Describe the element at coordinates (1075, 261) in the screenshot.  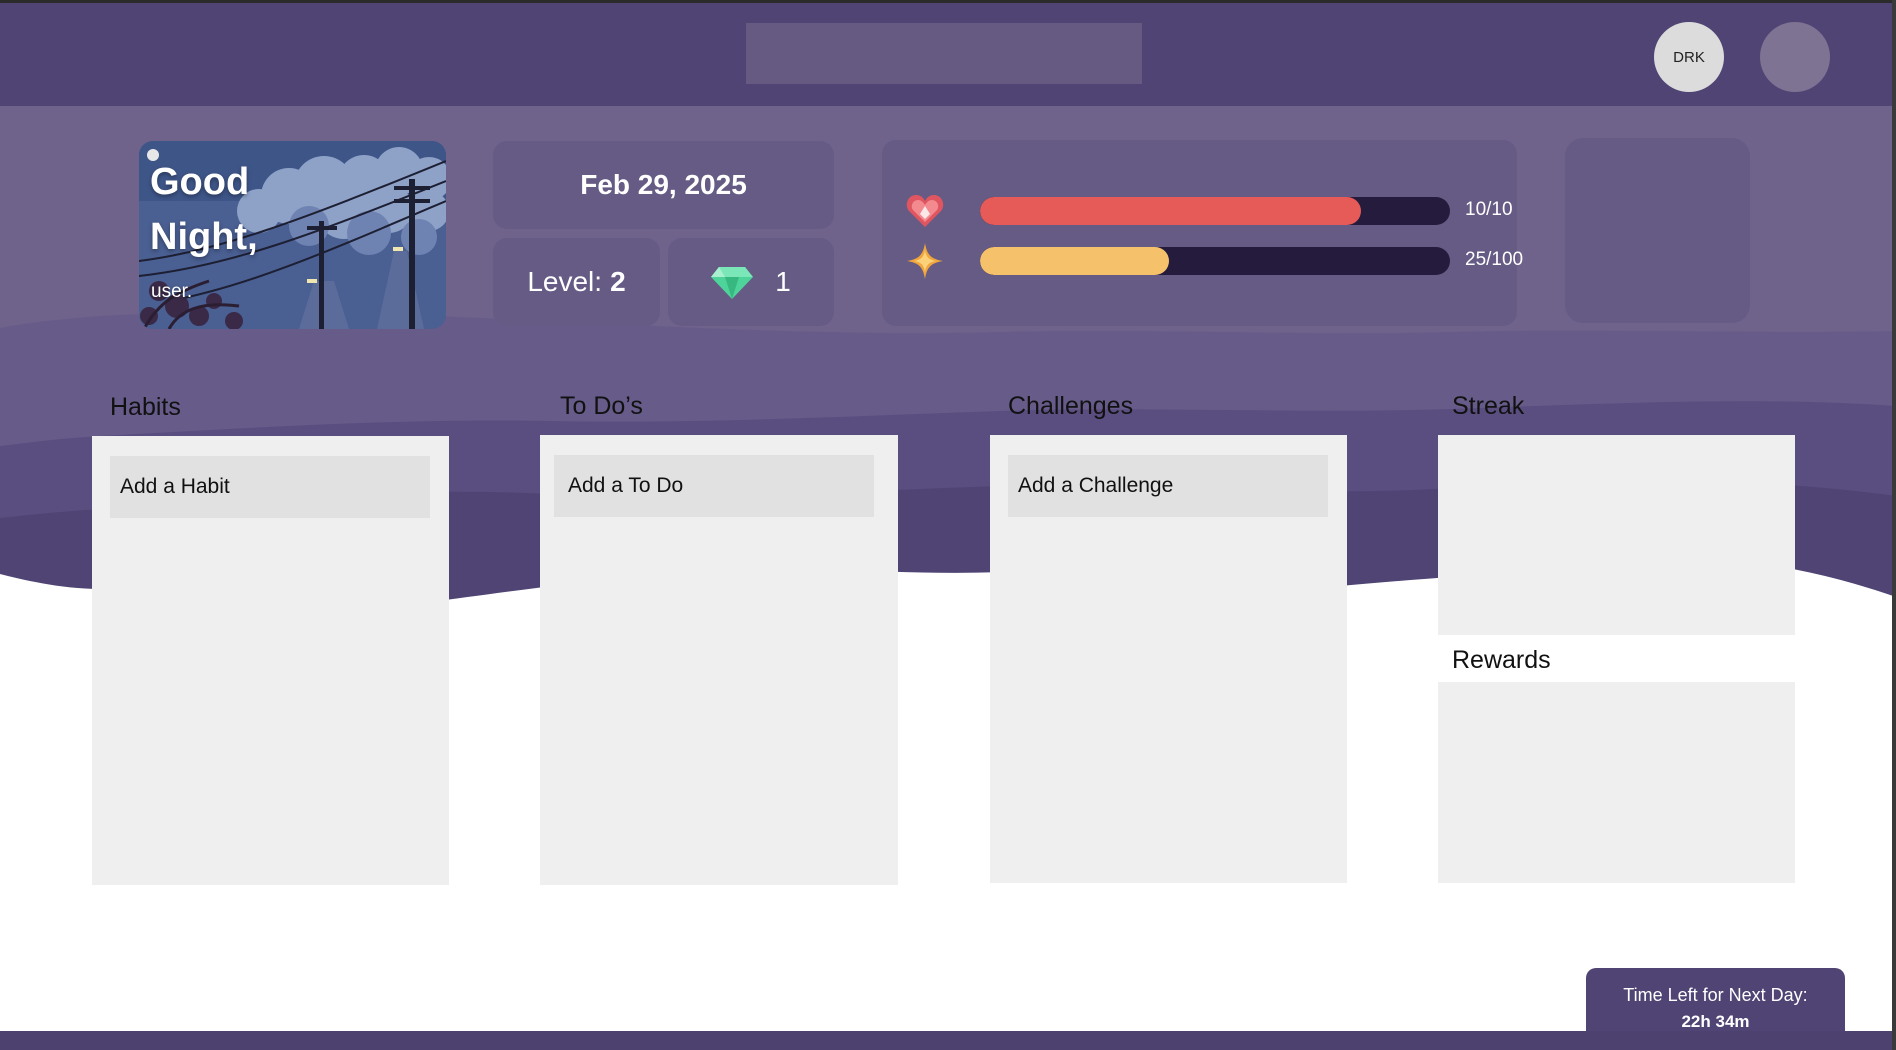
I see `xp-bar-fill` at that location.